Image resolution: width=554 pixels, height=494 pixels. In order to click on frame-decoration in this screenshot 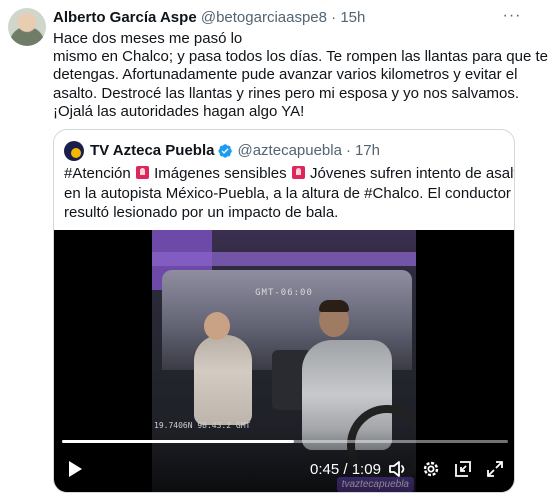, I will do `click(284, 259)`.